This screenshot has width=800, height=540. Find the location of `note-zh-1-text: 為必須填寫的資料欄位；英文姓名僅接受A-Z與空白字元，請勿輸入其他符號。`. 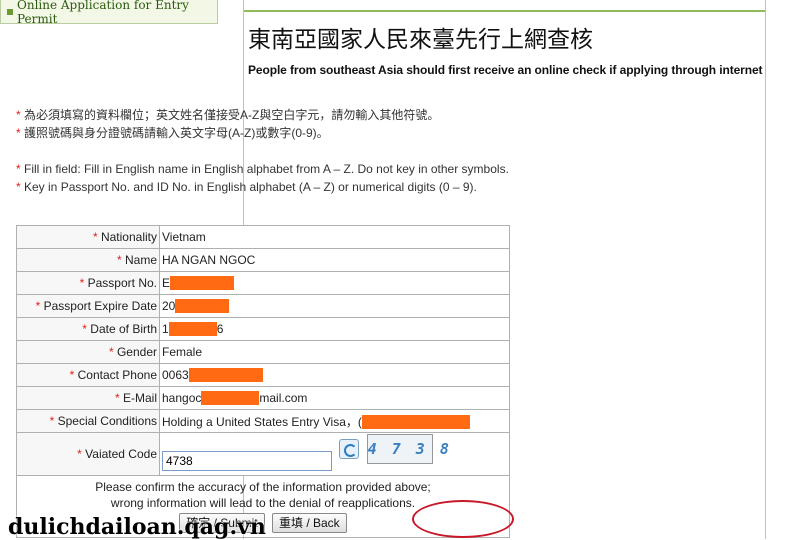

note-zh-1-text: 為必須填寫的資料欄位；英文姓名僅接受A-Z與空白字元，請勿輸入其他符號。 is located at coordinates (230, 115).